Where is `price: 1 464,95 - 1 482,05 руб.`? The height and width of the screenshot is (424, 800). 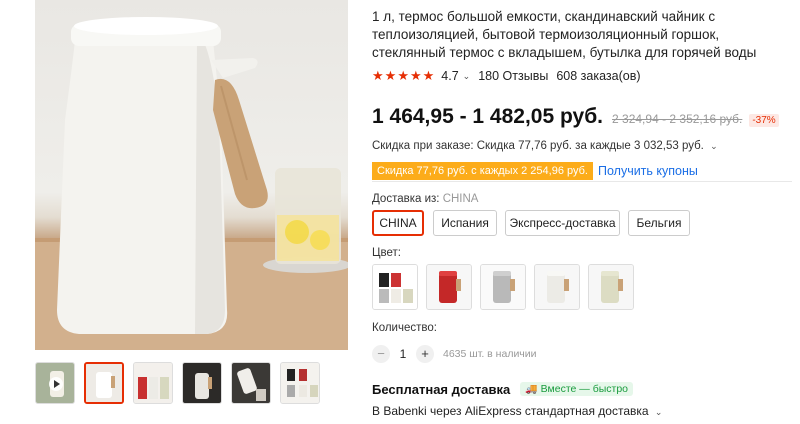 price: 1 464,95 - 1 482,05 руб. is located at coordinates (488, 116).